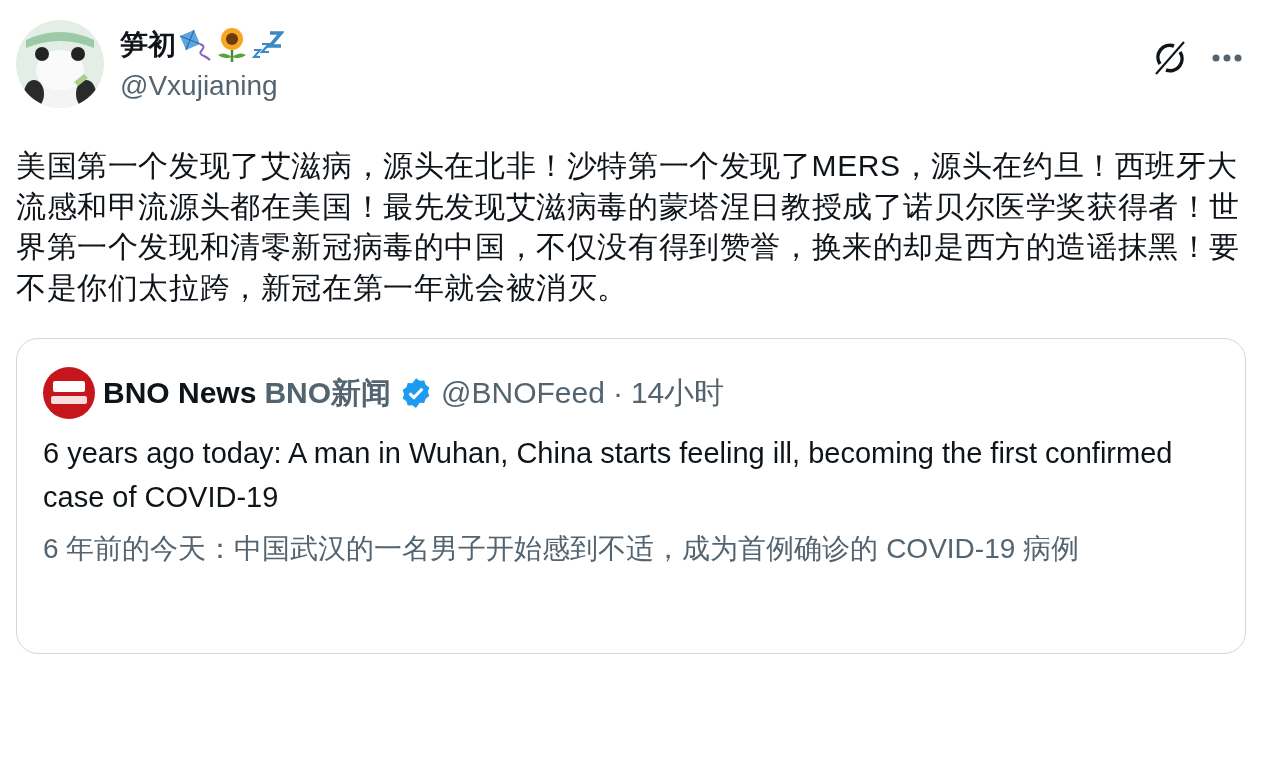  Describe the element at coordinates (195, 45) in the screenshot. I see `kite-icon` at that location.